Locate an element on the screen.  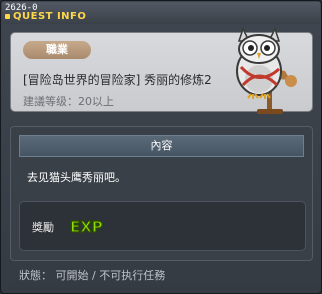
recommended-level: 建議等级：20以上 is located at coordinates (68, 101).